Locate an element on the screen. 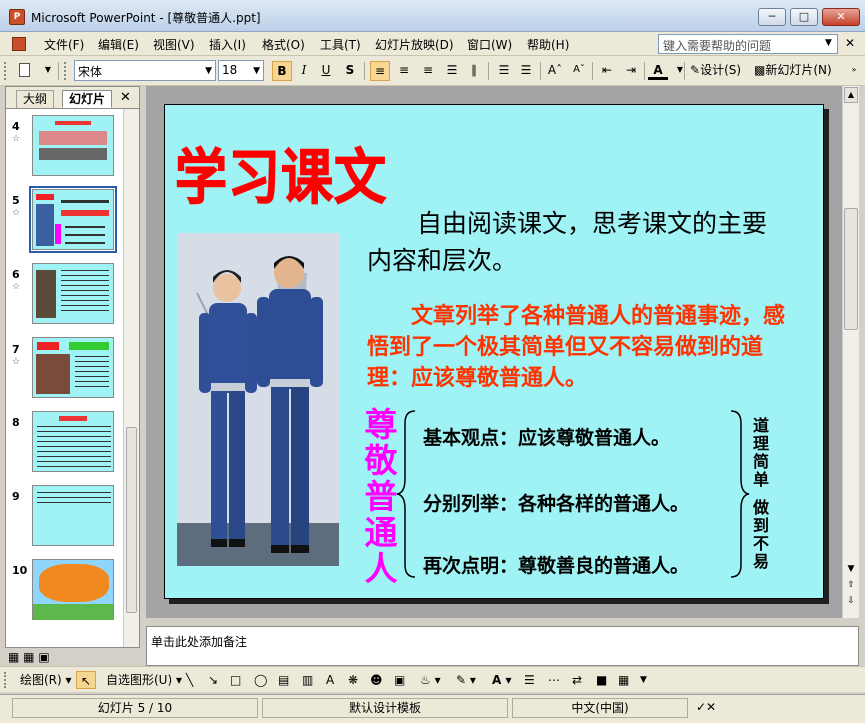 The image size is (865, 723). italic-button: I is located at coordinates (304, 71).